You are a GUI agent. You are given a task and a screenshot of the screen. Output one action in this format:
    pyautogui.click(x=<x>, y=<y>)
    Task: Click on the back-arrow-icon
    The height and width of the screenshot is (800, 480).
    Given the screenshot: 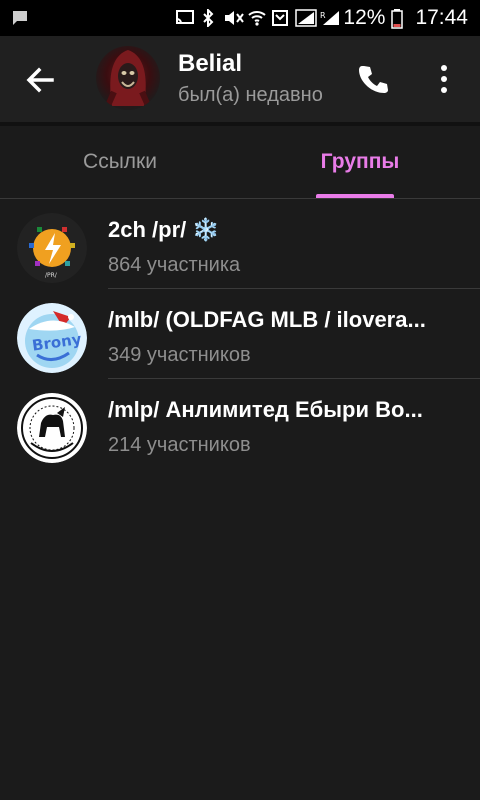 What is the action you would take?
    pyautogui.click(x=40, y=80)
    